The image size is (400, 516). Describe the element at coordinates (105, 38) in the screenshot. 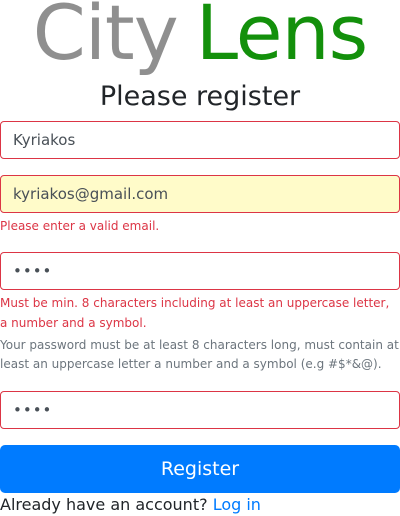

I see `logo-city-text: City` at that location.